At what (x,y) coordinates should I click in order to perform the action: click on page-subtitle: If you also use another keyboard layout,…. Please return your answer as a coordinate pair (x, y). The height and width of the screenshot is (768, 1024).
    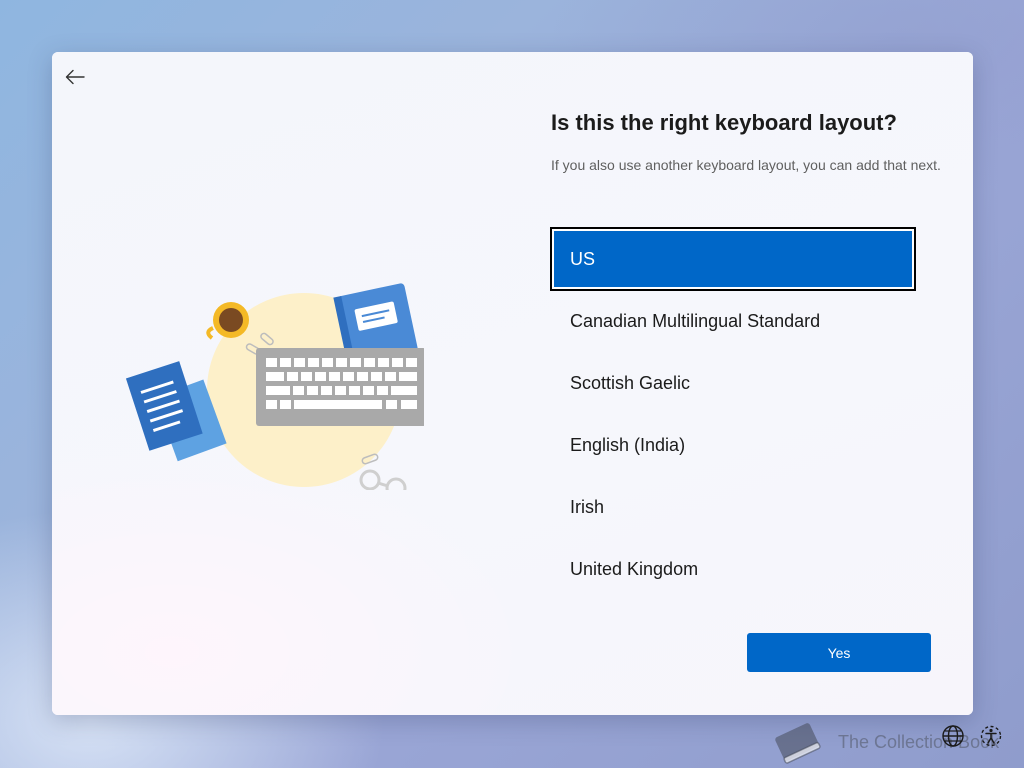
    Looking at the image, I should click on (746, 165).